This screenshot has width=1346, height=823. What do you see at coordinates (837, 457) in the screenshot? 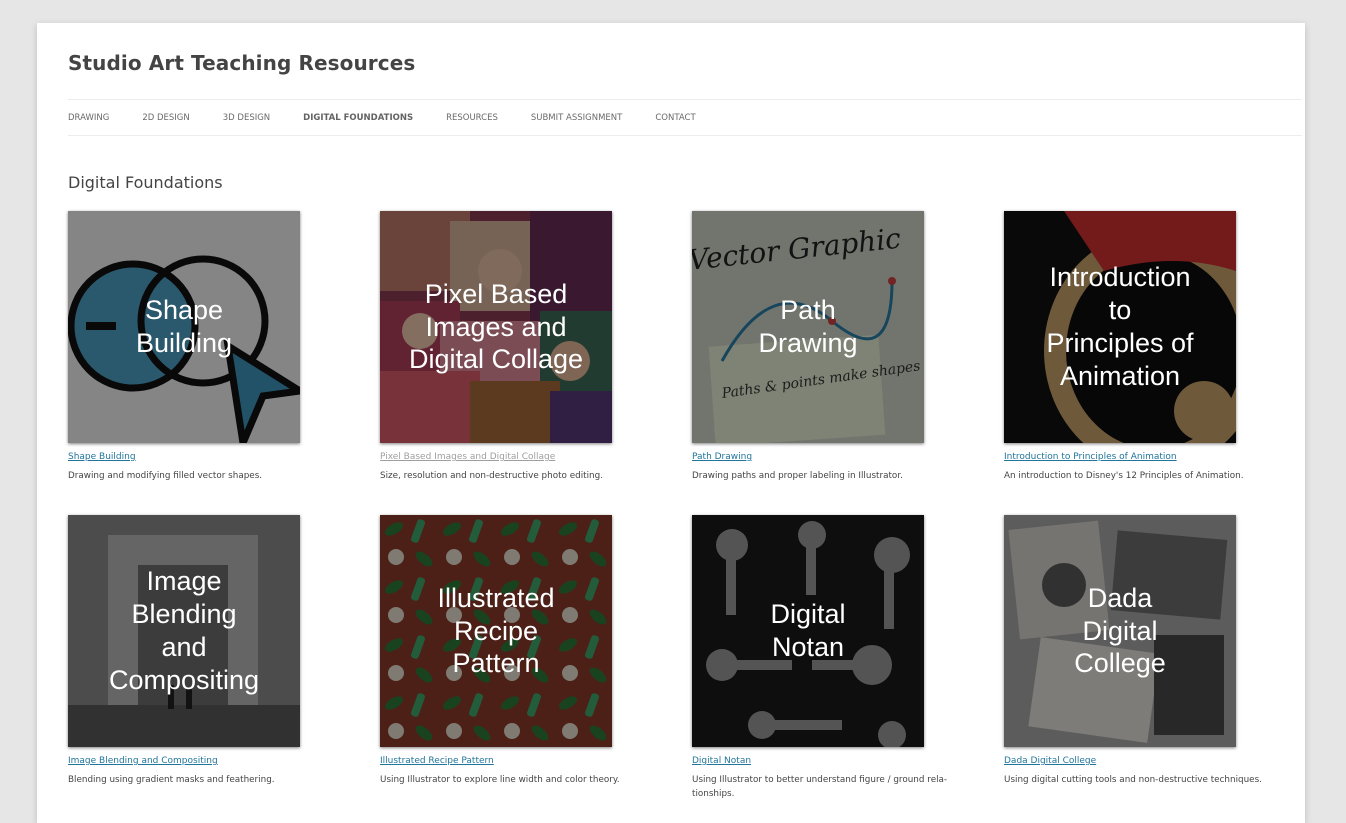
I see `lesson-link: Path Drawing` at bounding box center [837, 457].